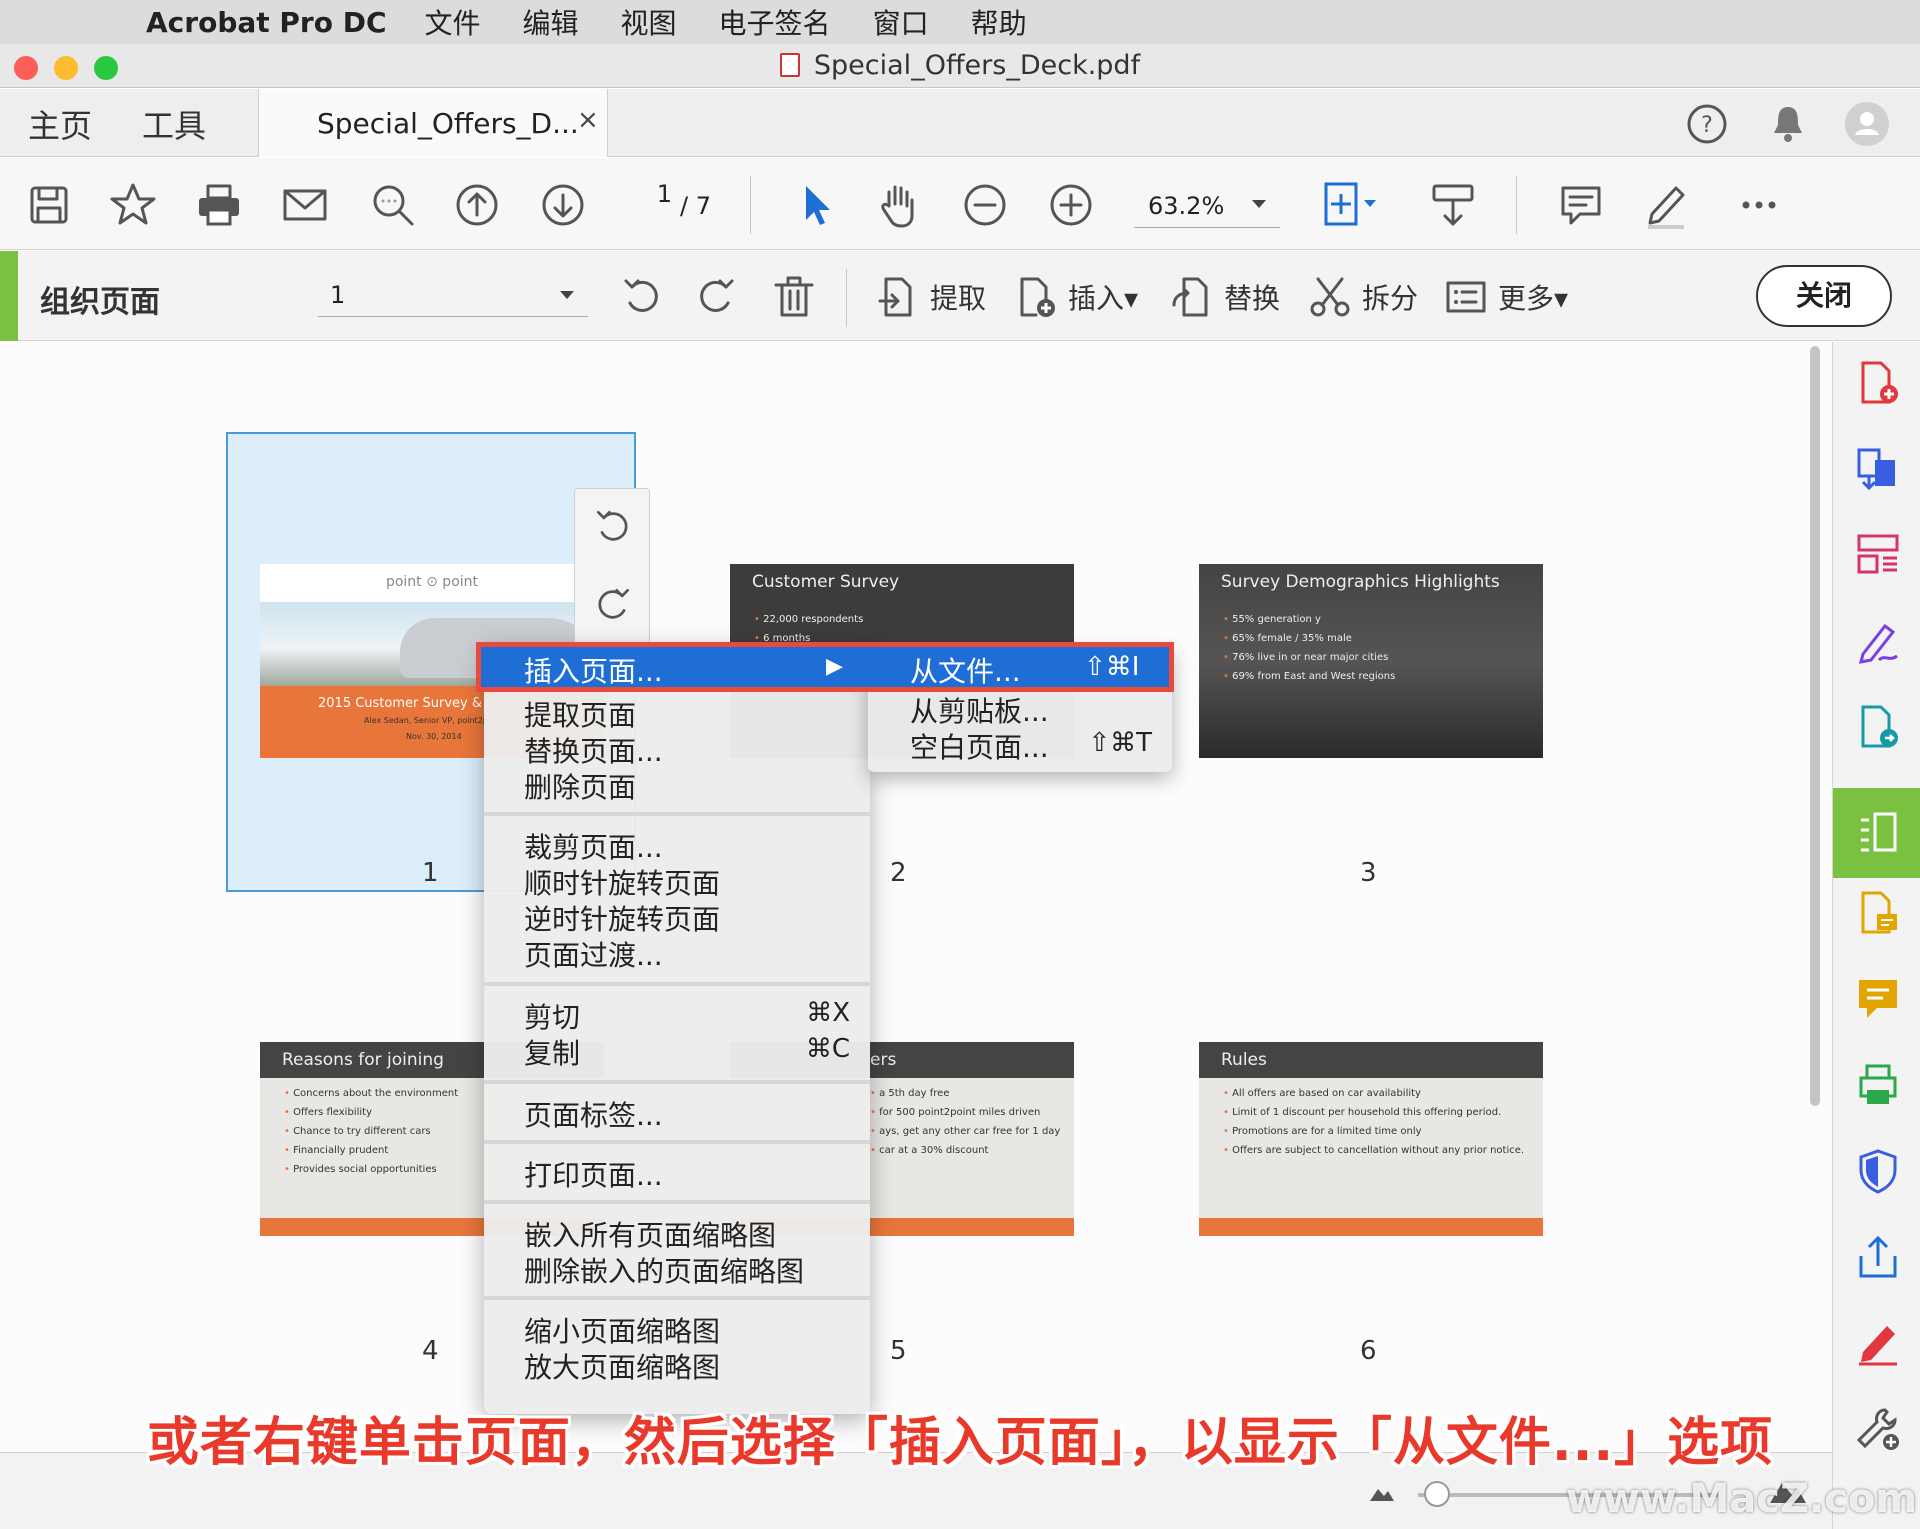  Describe the element at coordinates (551, 22) in the screenshot. I see `menu-edit: 编辑` at that location.